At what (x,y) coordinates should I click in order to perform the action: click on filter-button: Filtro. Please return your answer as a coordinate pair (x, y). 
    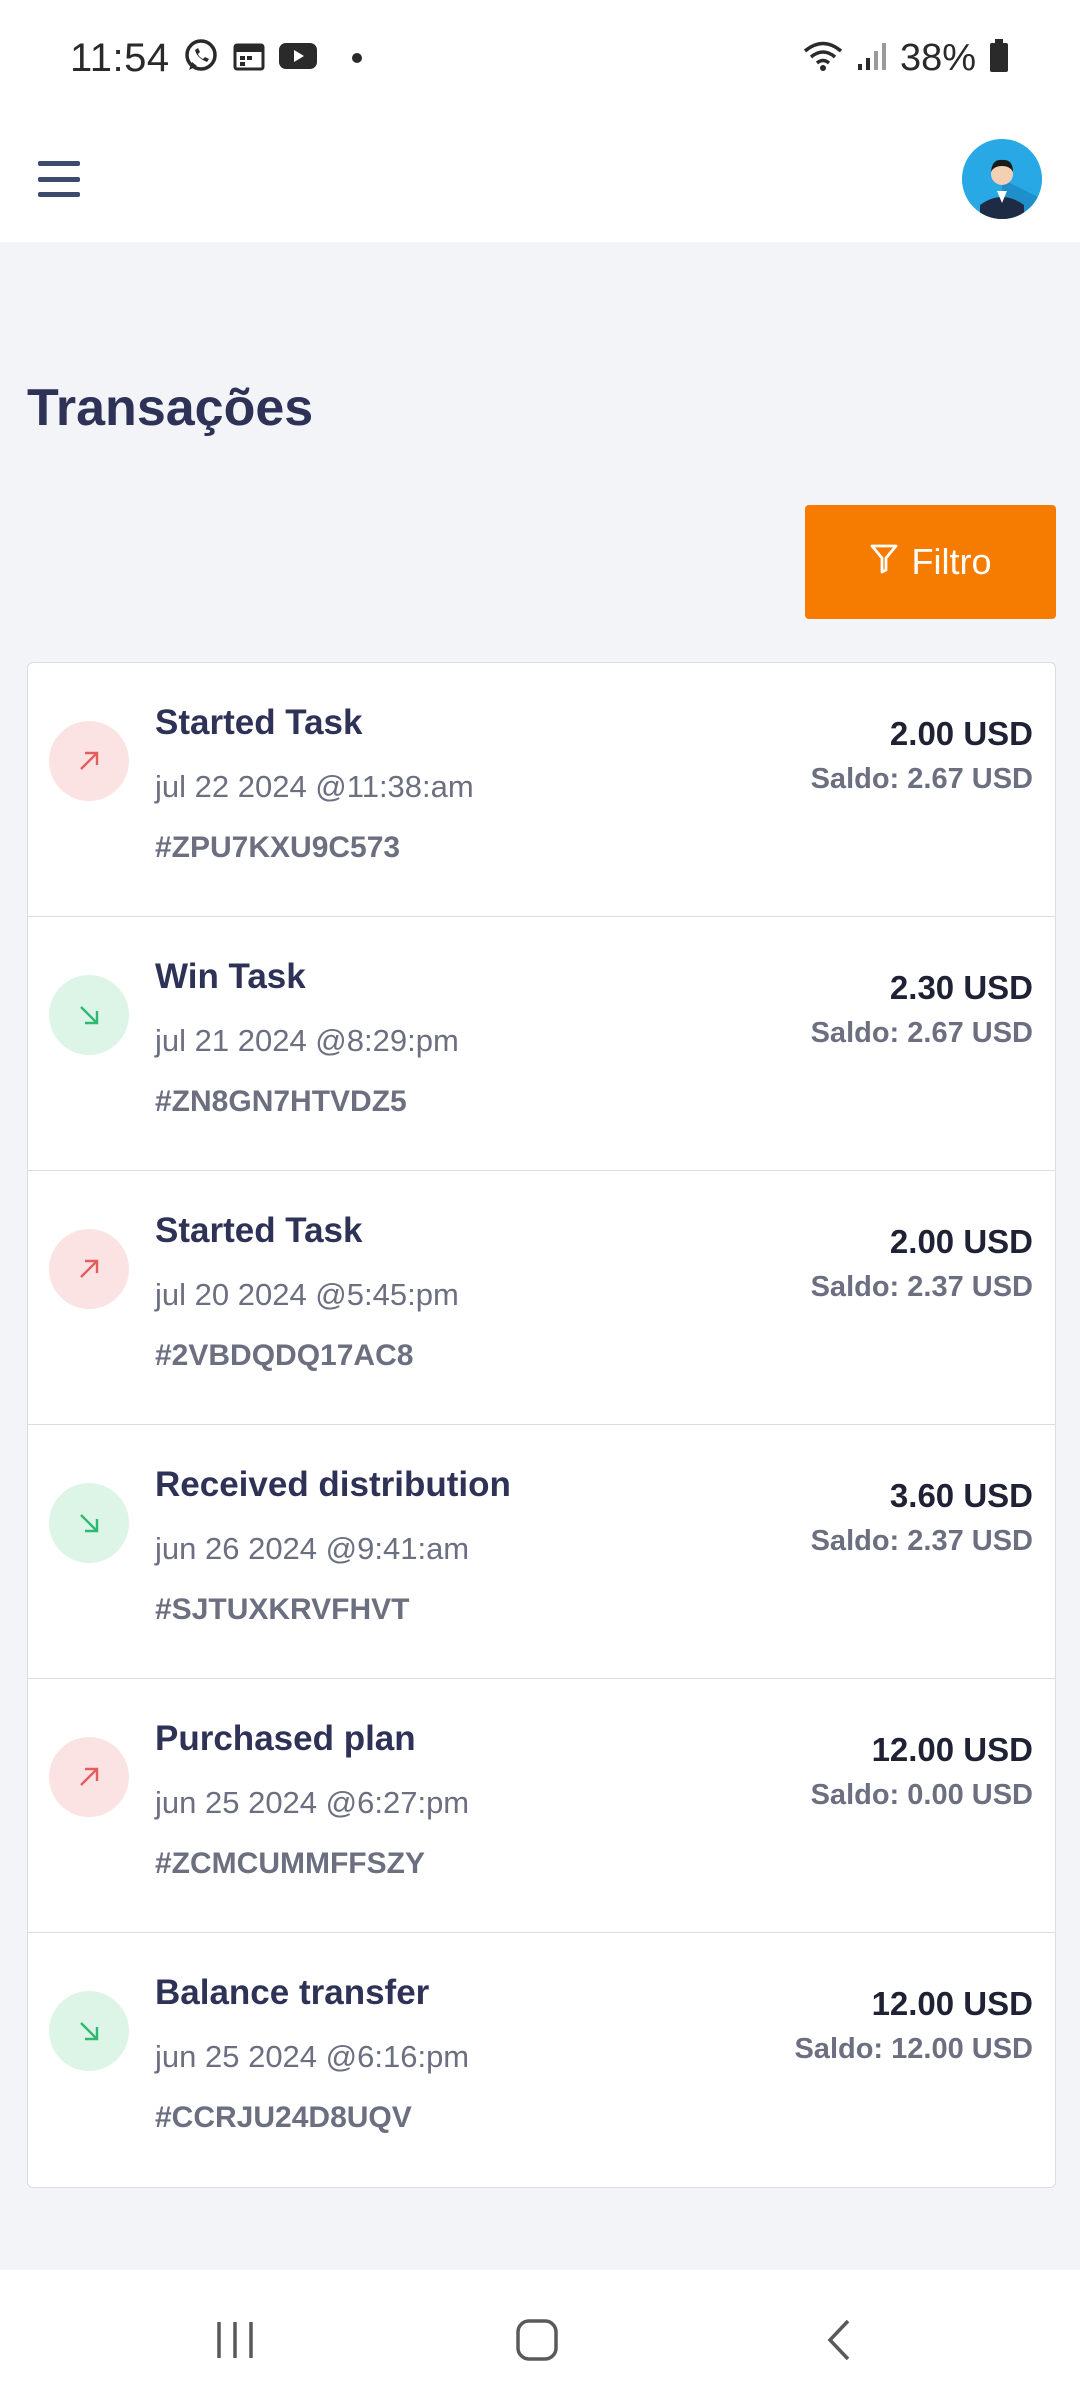
    Looking at the image, I should click on (930, 562).